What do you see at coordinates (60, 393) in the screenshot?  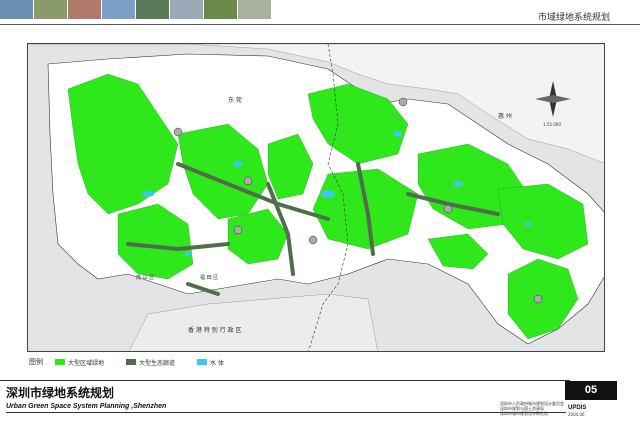 I see `footer-title-cn: 深圳市绿地系统规划` at bounding box center [60, 393].